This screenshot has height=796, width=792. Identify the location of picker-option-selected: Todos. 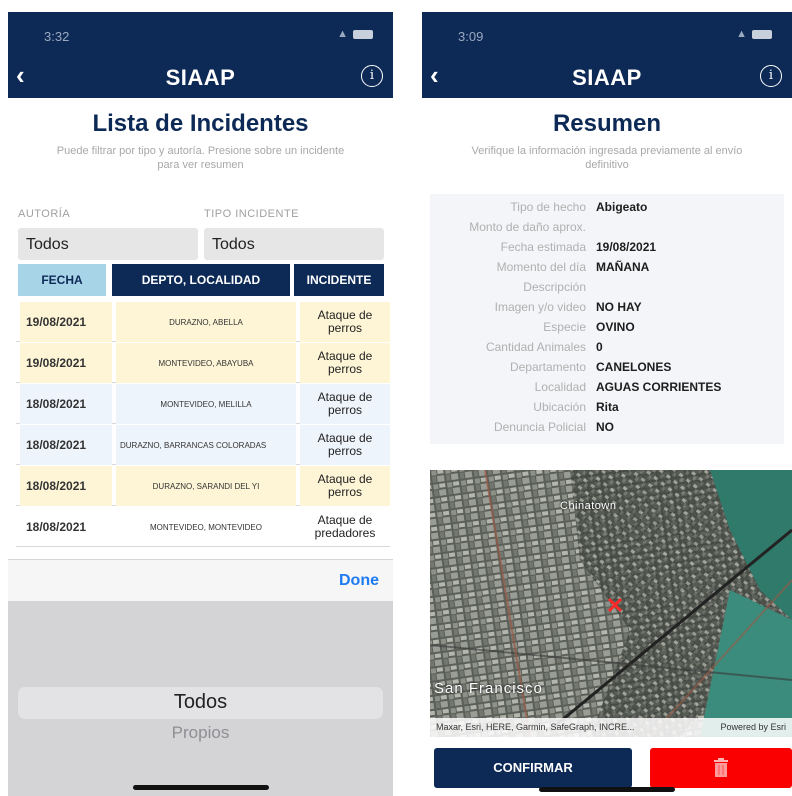
(200, 702).